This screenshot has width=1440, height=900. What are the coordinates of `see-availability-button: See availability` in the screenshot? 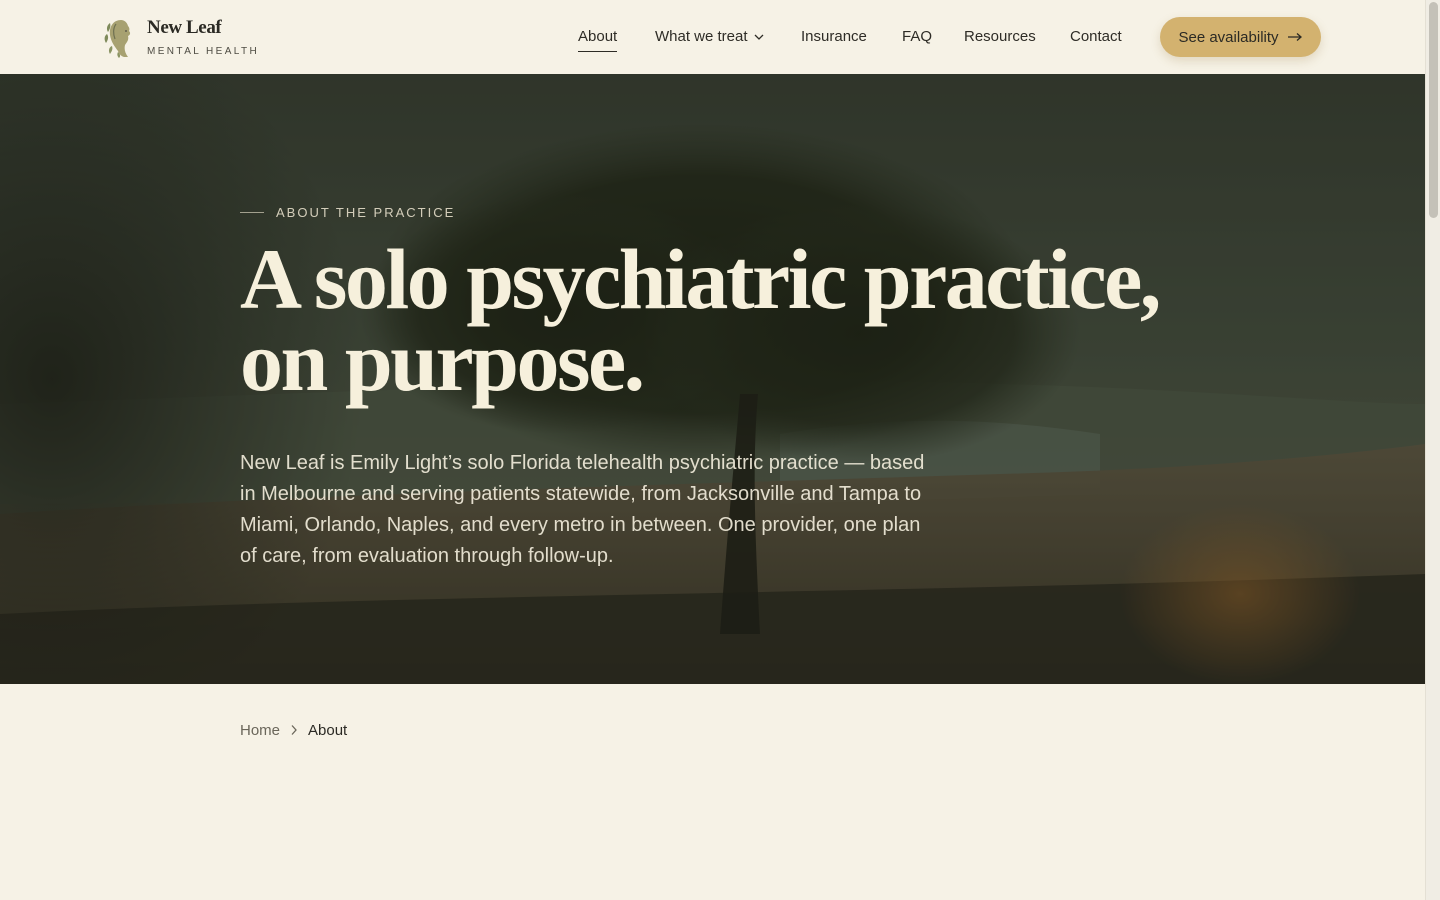 It's located at (1240, 37).